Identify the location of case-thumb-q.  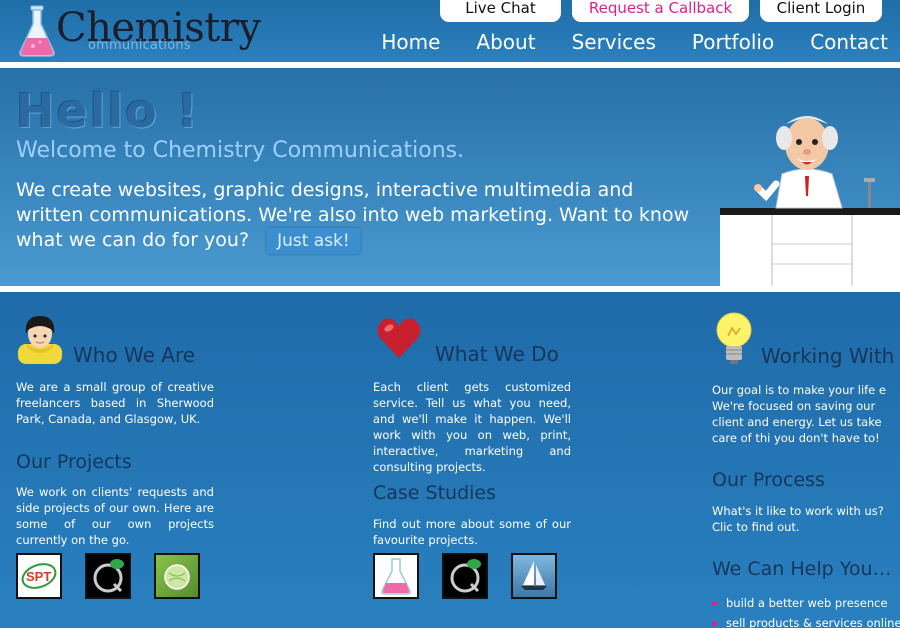
(465, 576).